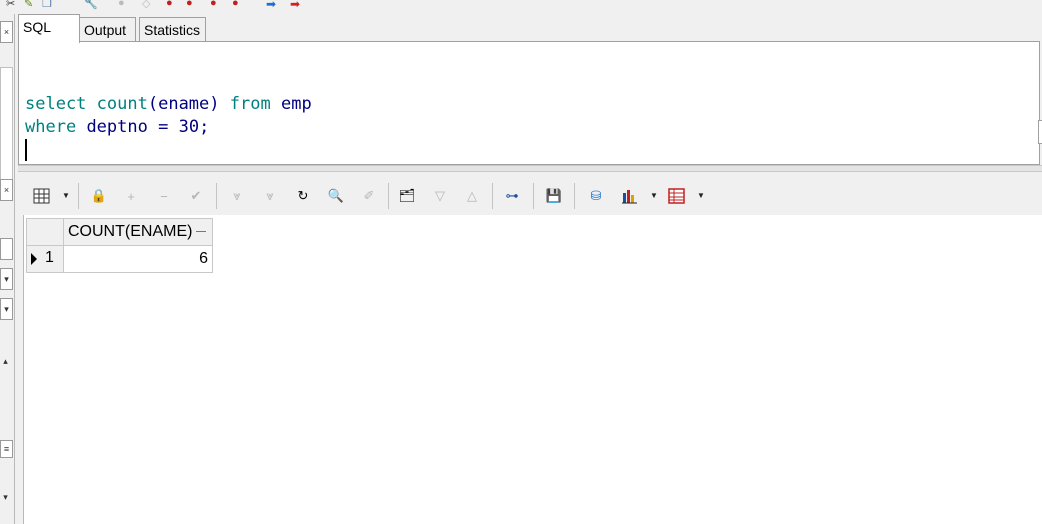 This screenshot has width=1042, height=524. Describe the element at coordinates (196, 196) in the screenshot. I see `post-edit-icon: ✔` at that location.